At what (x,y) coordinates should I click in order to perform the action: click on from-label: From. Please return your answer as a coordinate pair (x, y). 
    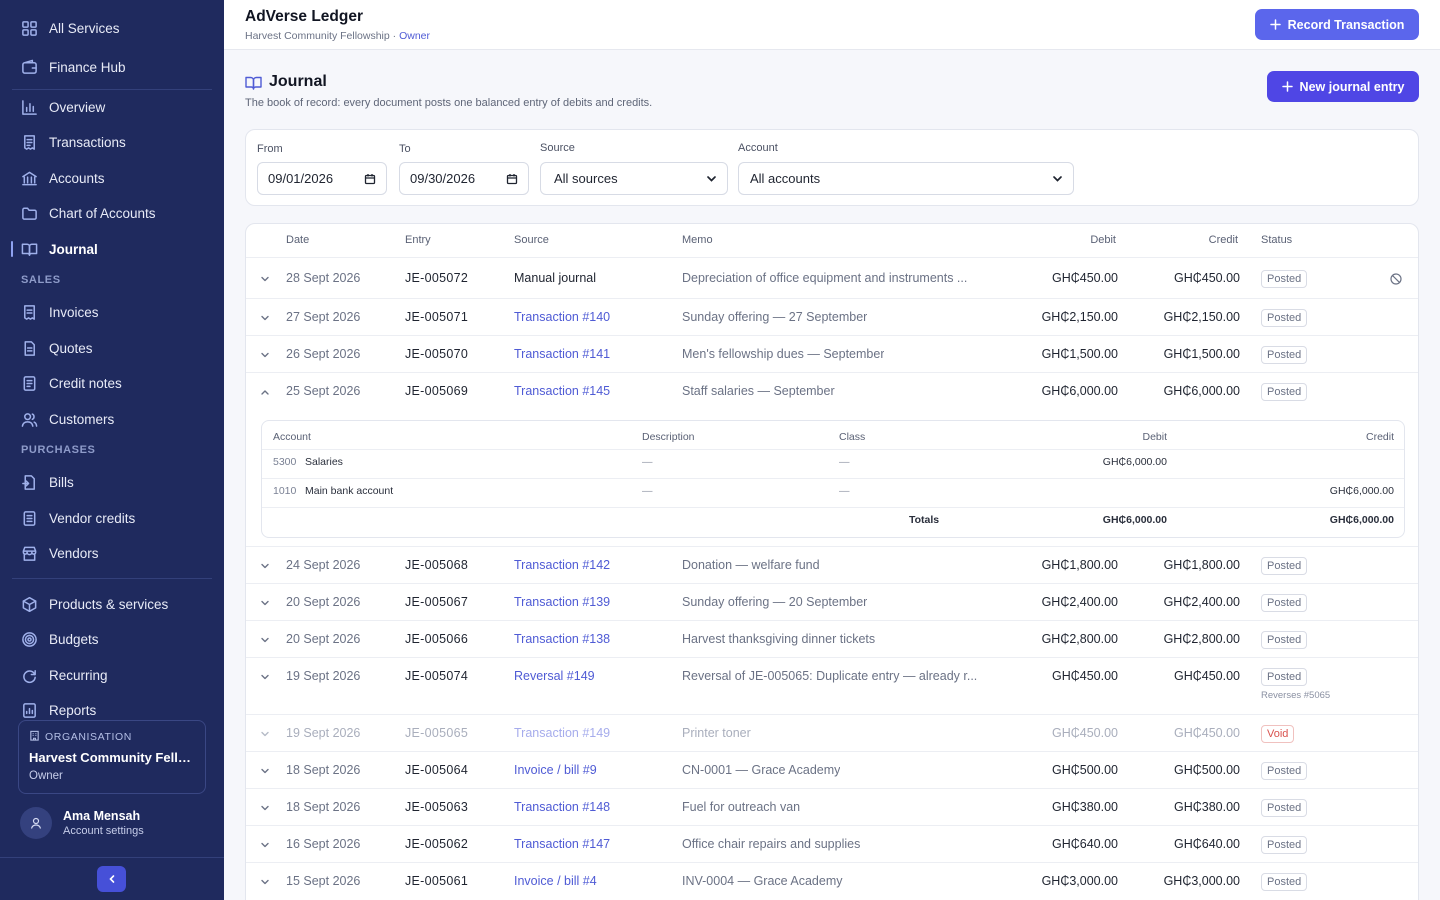
    Looking at the image, I should click on (270, 149).